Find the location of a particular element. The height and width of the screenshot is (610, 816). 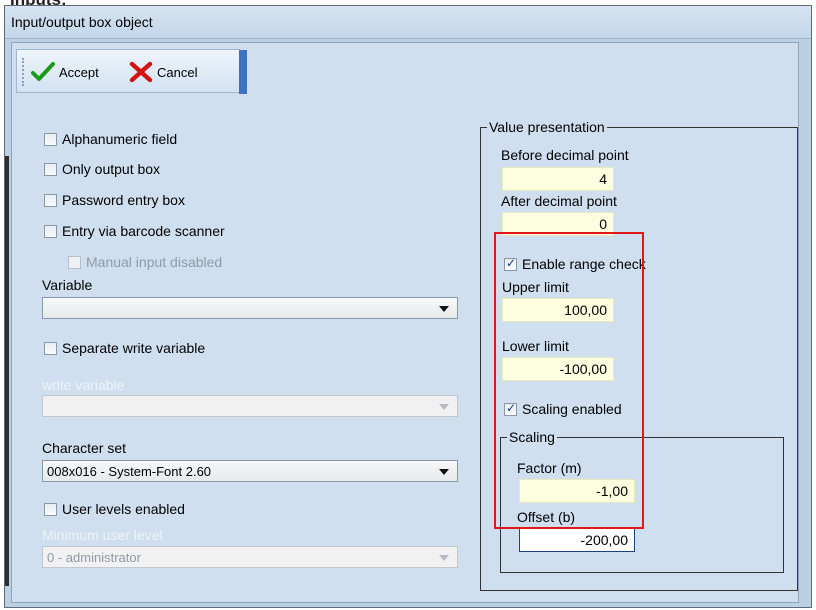

cancel-label: Cancel is located at coordinates (177, 72).